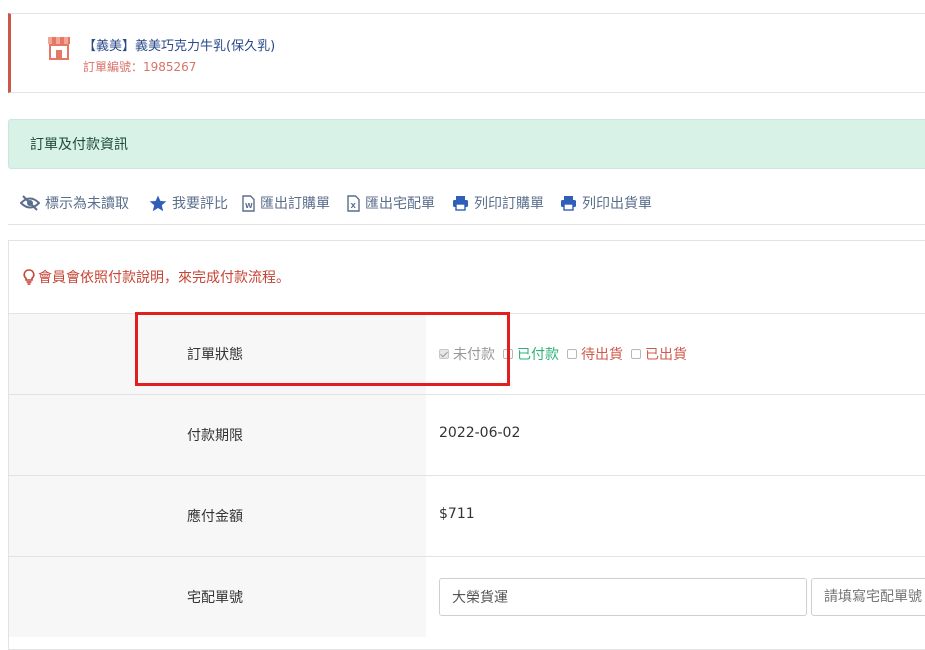 Image resolution: width=925 pixels, height=650 pixels. I want to click on unpaid-checkbox, so click(444, 354).